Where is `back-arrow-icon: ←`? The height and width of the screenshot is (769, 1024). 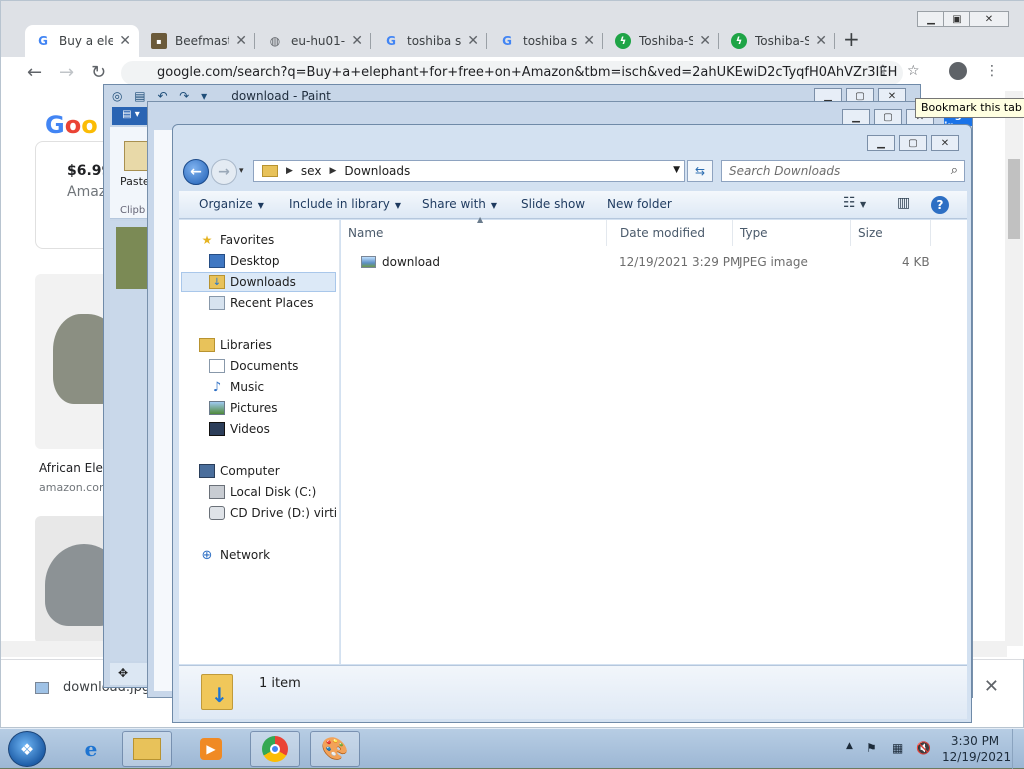
back-arrow-icon: ← is located at coordinates (34, 72).